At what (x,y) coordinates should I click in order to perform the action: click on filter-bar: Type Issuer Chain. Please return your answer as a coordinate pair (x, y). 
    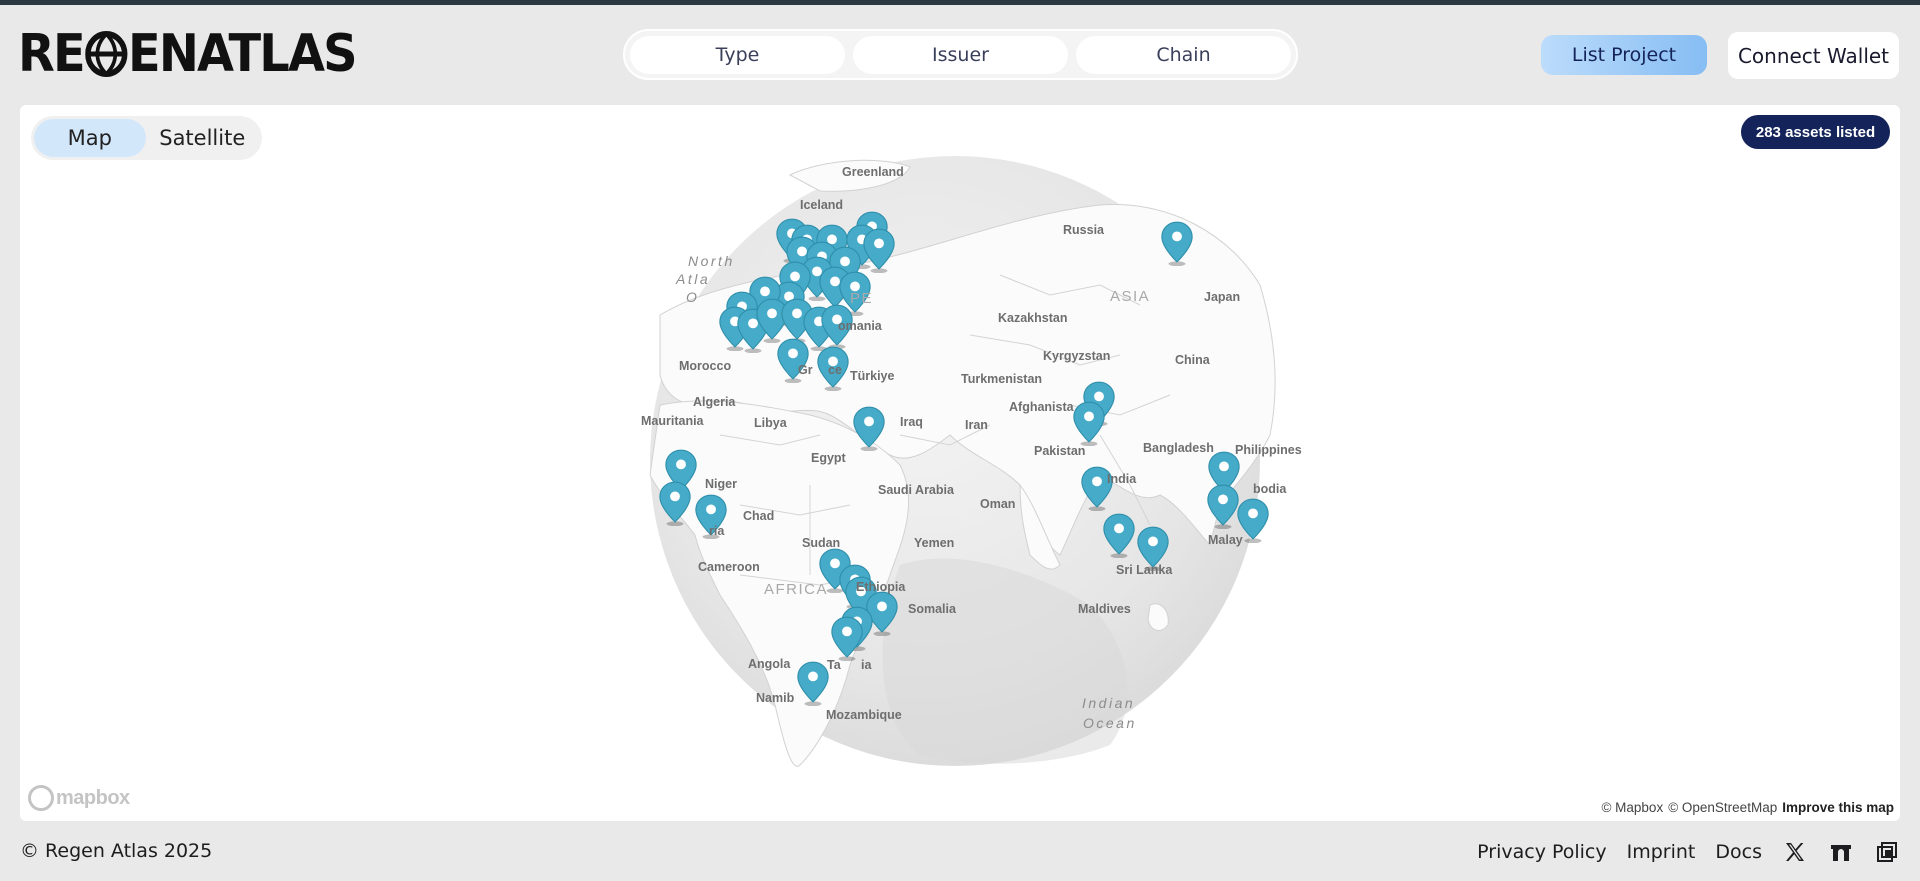
    Looking at the image, I should click on (960, 54).